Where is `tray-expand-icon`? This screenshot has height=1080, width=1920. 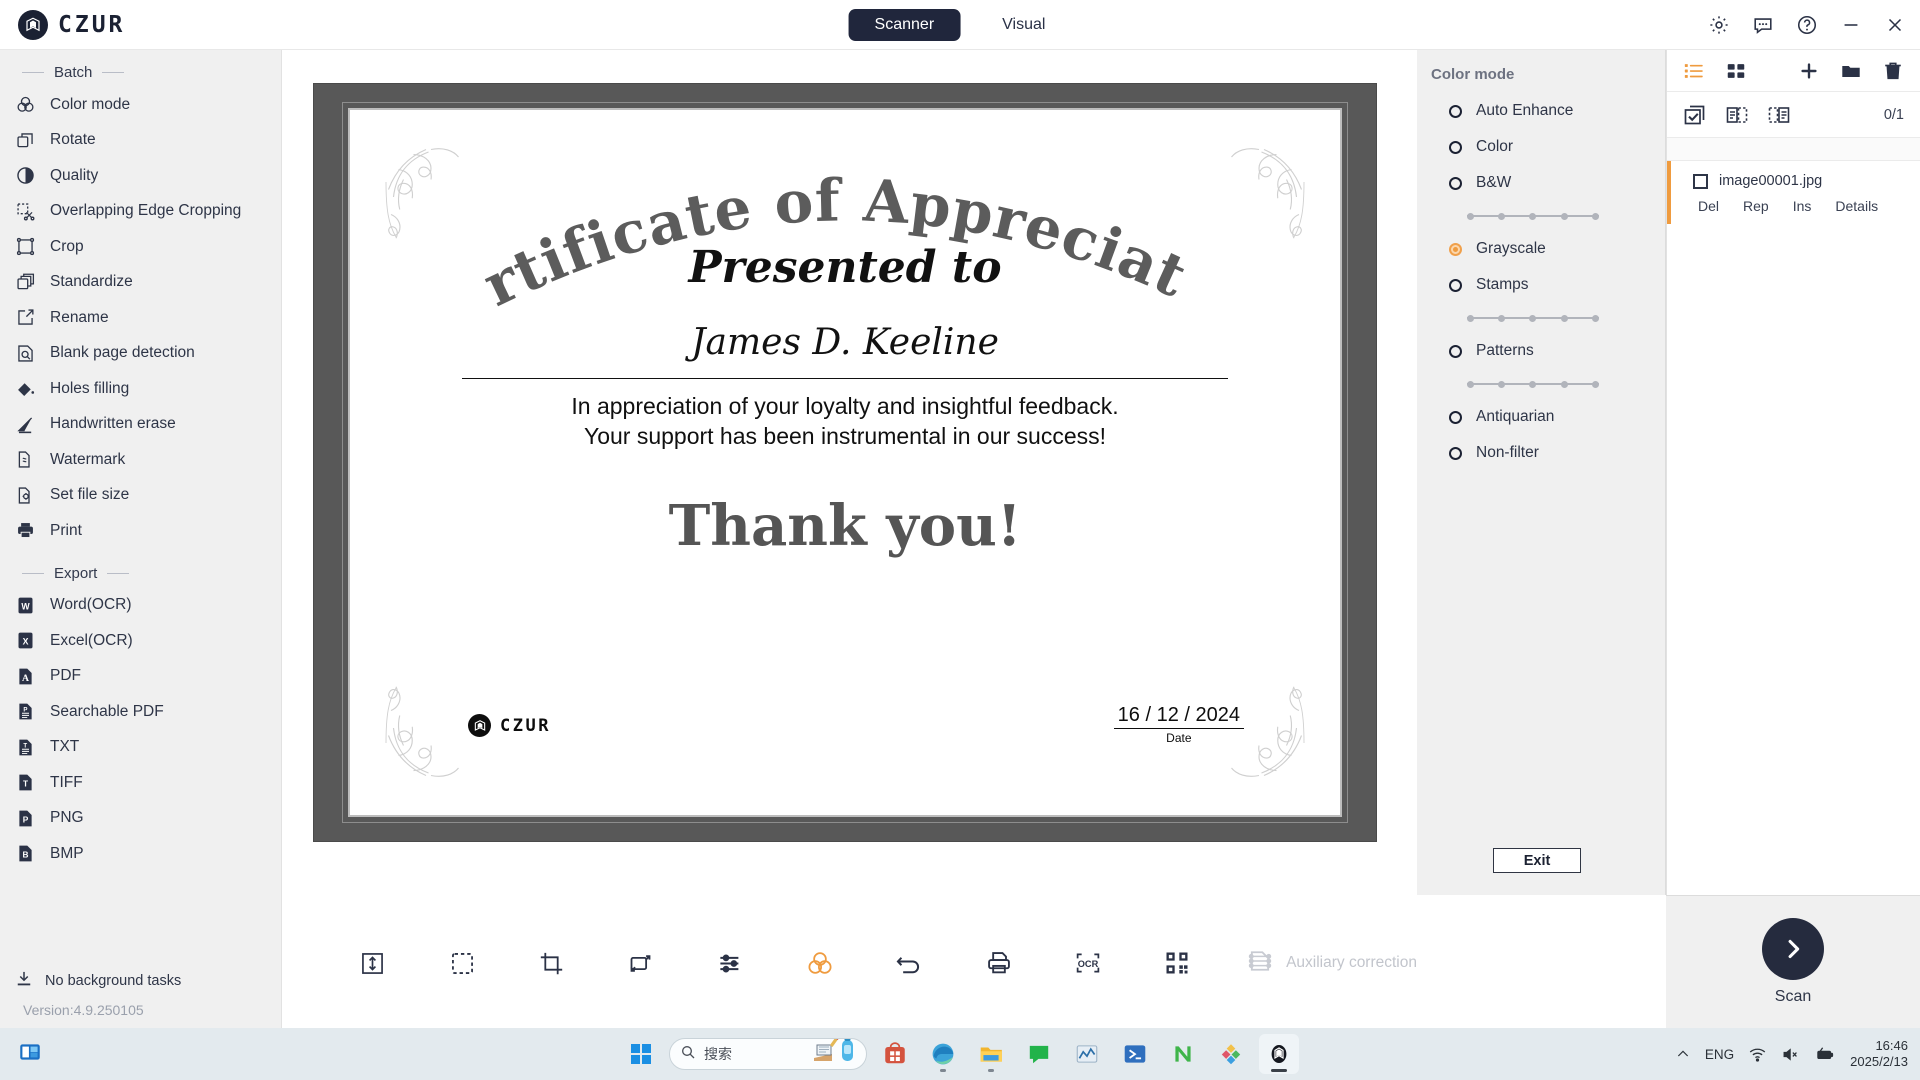
tray-expand-icon is located at coordinates (1683, 1054).